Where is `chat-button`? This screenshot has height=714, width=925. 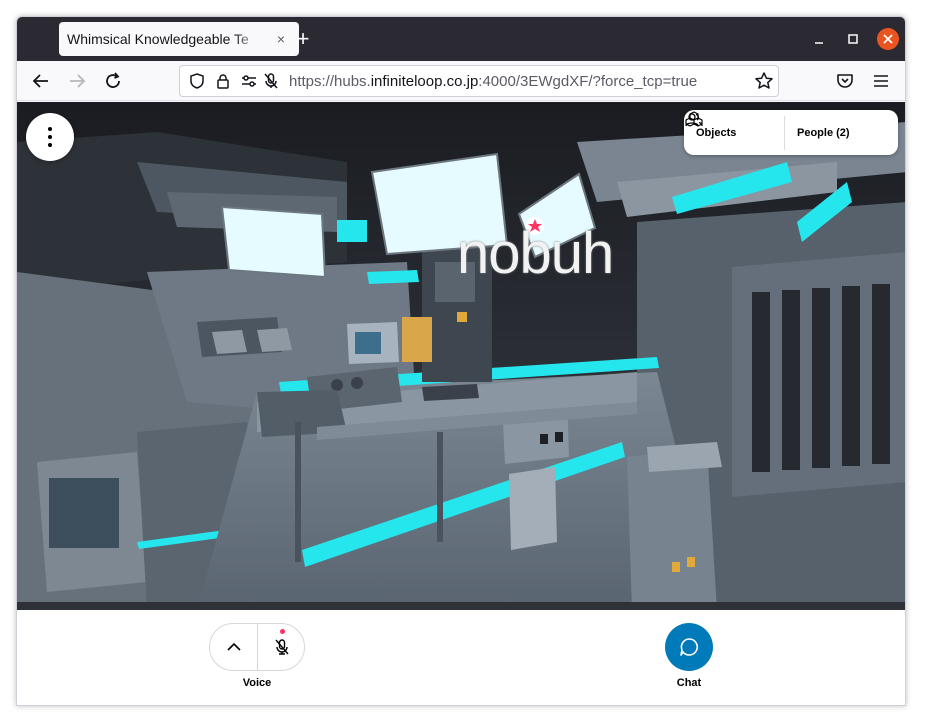
chat-button is located at coordinates (689, 647).